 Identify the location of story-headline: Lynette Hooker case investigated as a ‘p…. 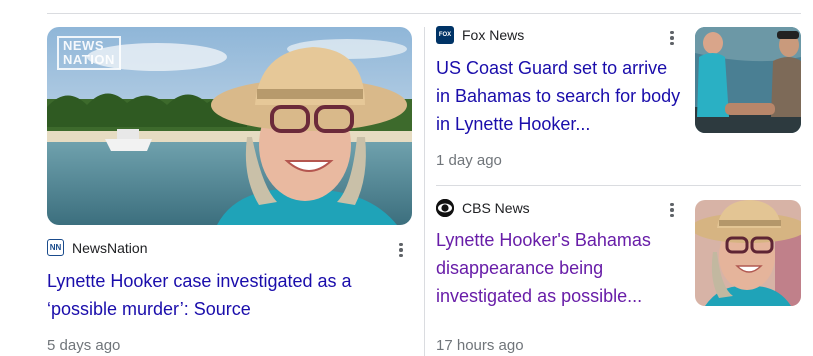
(222, 295).